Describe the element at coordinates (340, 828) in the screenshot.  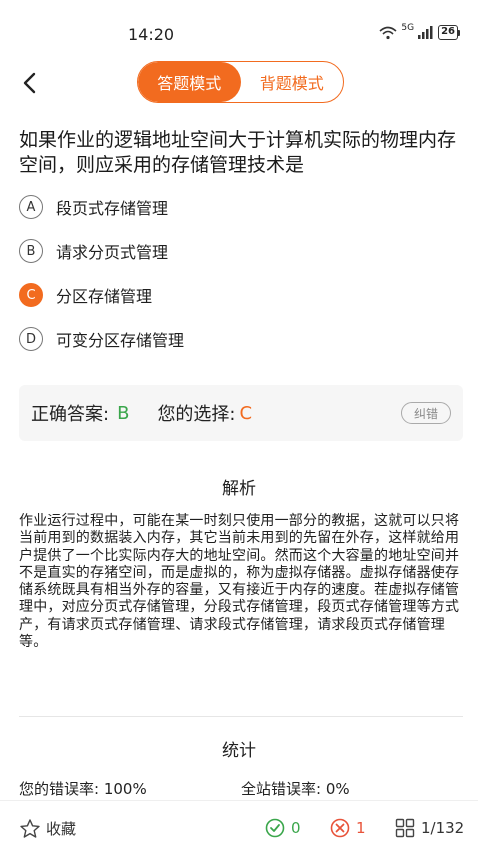
I see `cross-circle-icon` at that location.